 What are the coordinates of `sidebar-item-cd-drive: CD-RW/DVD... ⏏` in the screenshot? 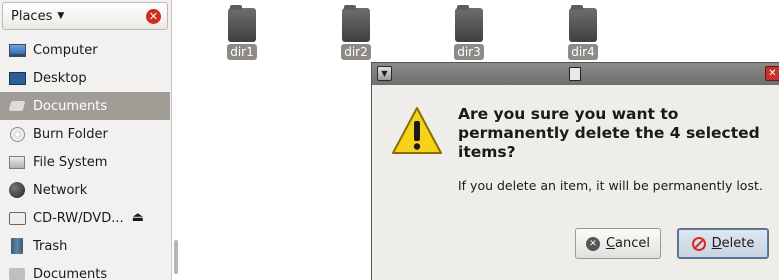 It's located at (85, 218).